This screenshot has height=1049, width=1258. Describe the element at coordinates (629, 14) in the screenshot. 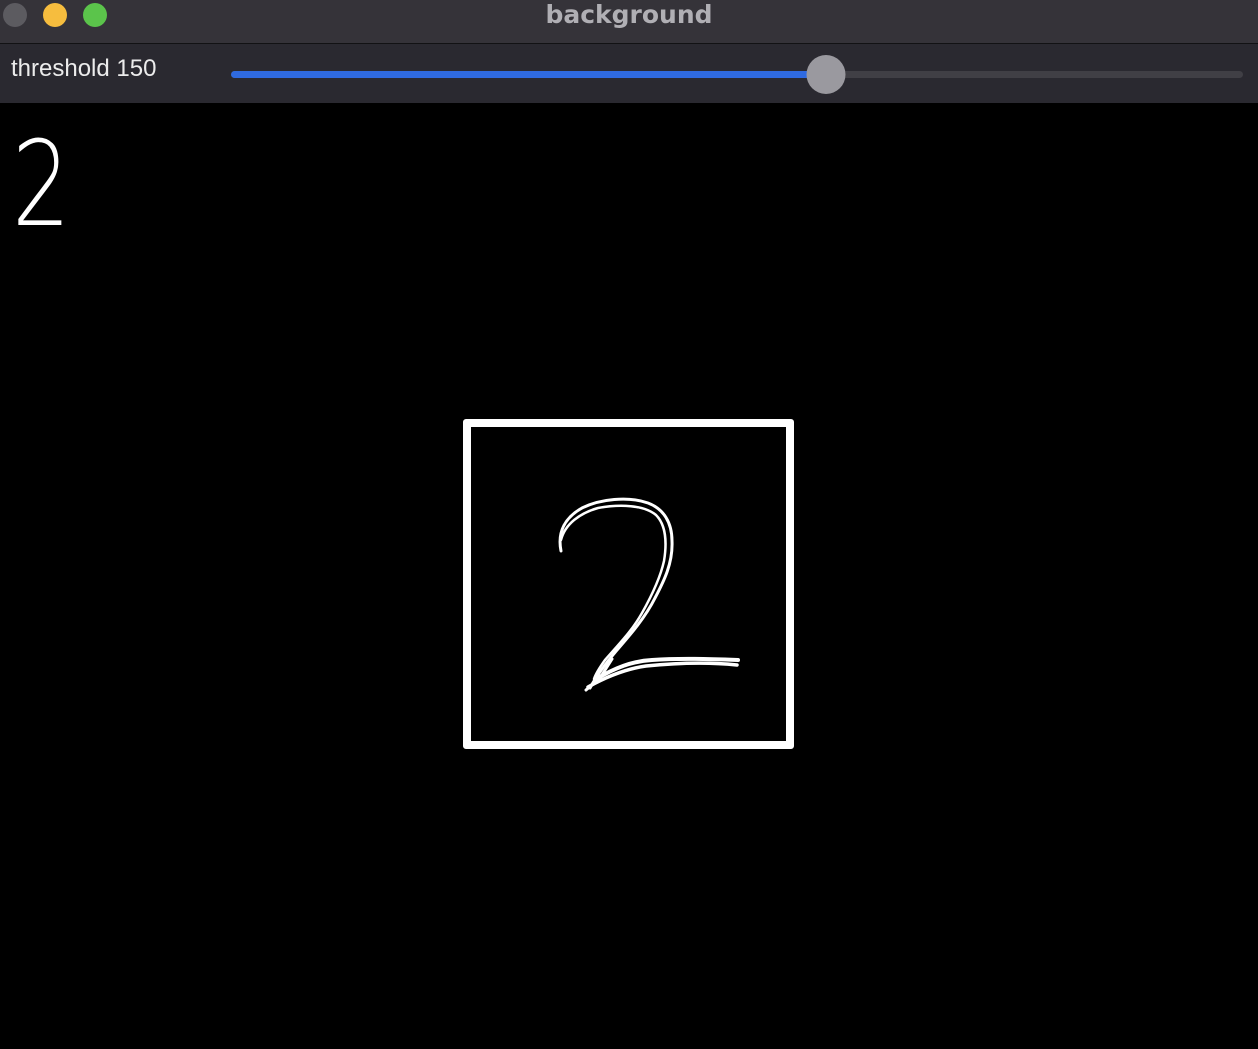

I see `window-title: background` at that location.